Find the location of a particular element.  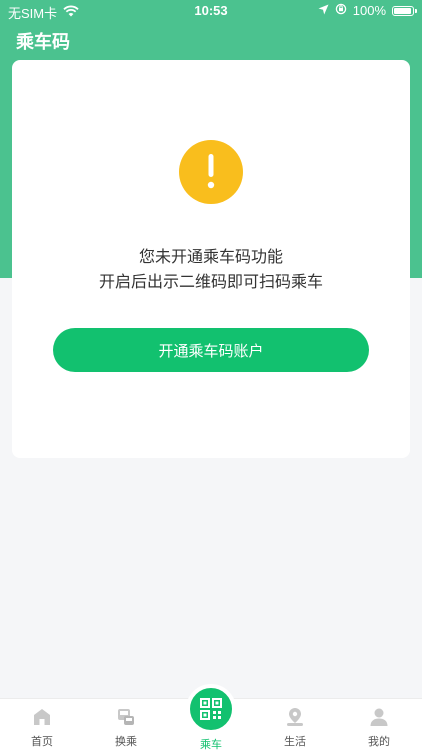

page-title: 乘车码 is located at coordinates (43, 42).